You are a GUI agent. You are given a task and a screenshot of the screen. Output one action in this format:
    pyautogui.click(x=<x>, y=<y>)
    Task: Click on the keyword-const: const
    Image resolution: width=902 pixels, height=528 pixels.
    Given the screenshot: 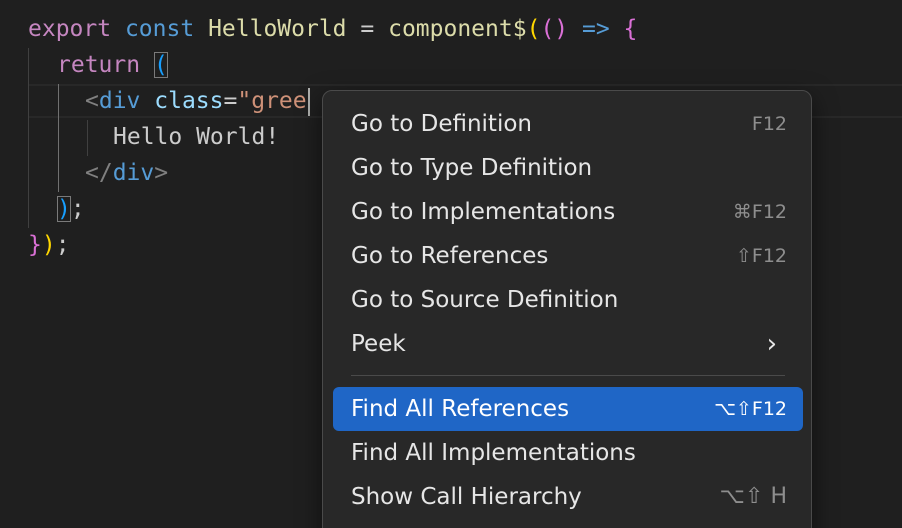 What is the action you would take?
    pyautogui.click(x=159, y=29)
    